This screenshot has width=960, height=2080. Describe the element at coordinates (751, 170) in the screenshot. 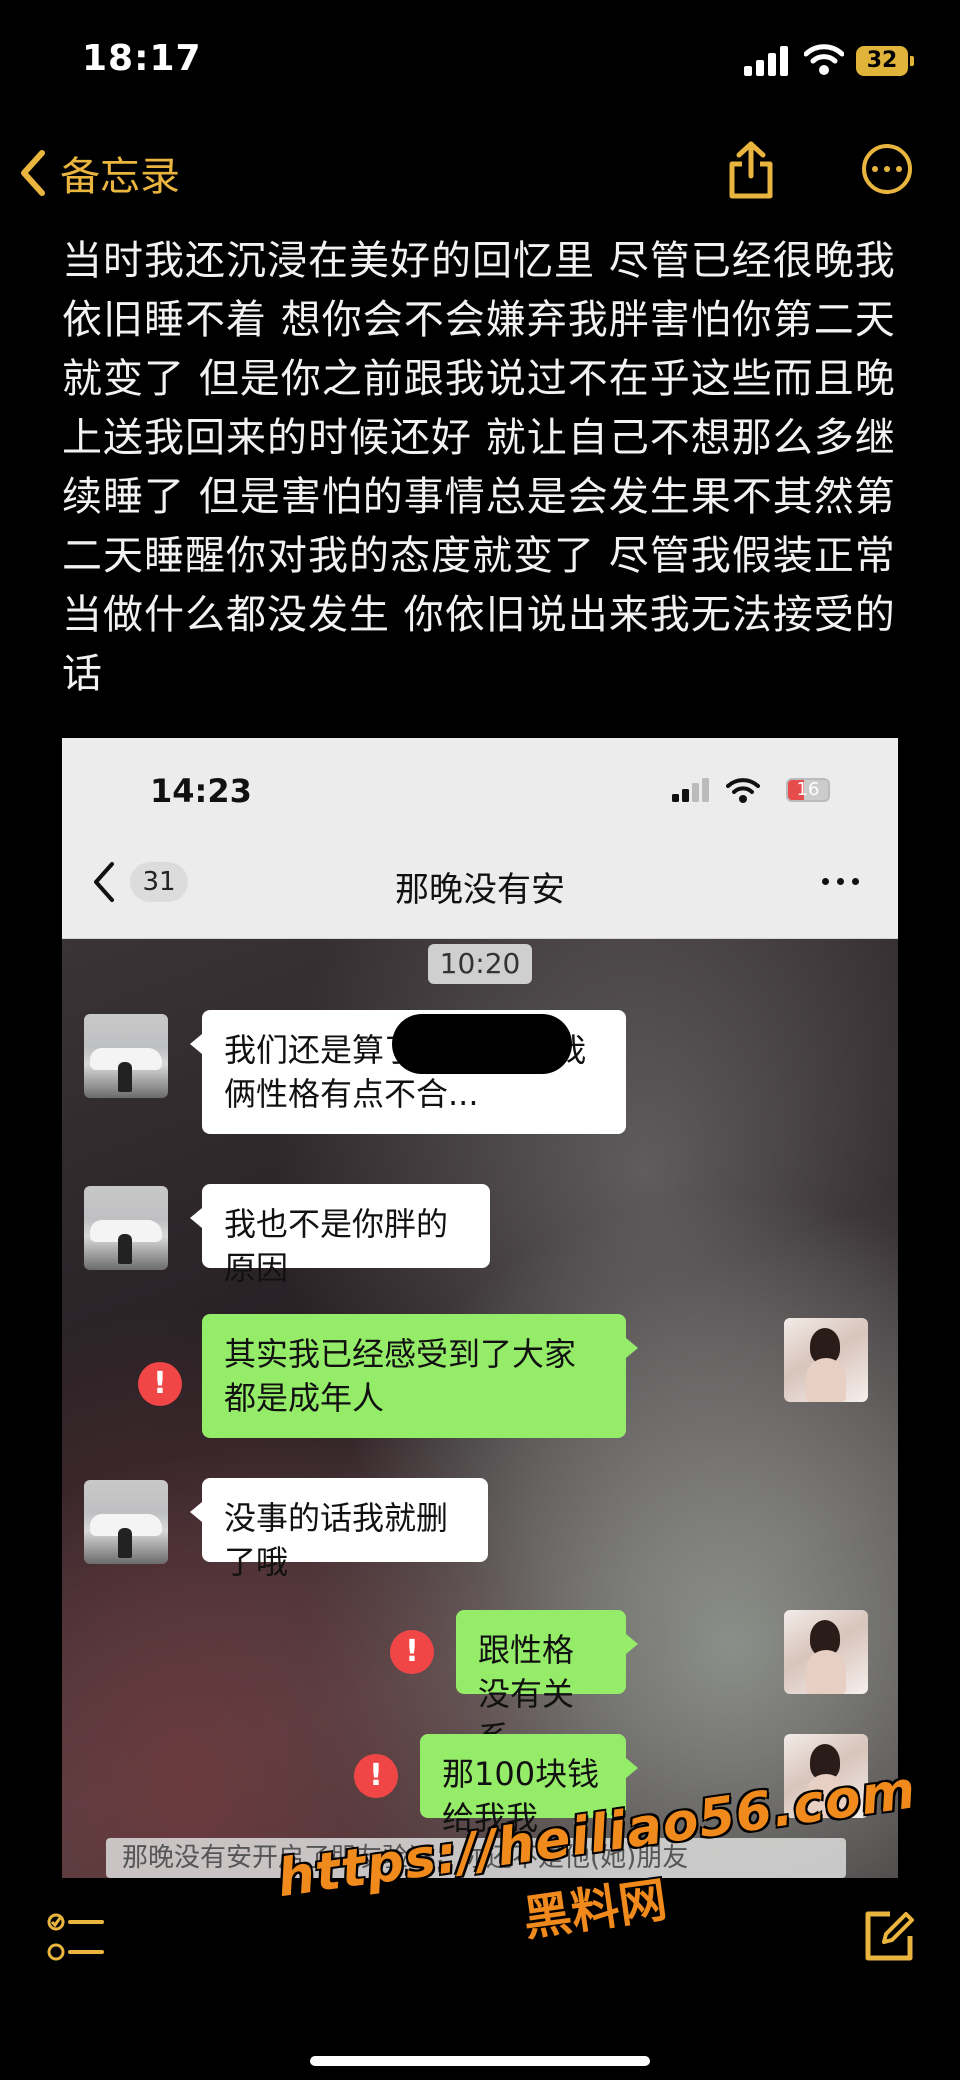

I see `share-icon` at that location.